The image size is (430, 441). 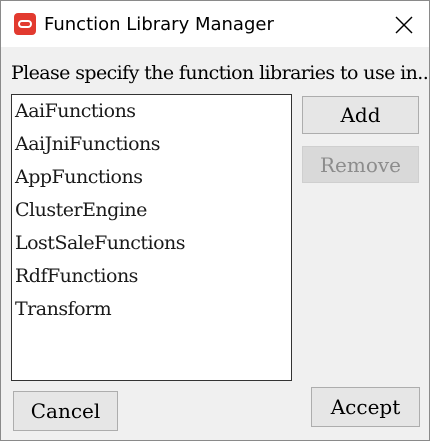 I want to click on list-item: Transform, so click(x=63, y=309).